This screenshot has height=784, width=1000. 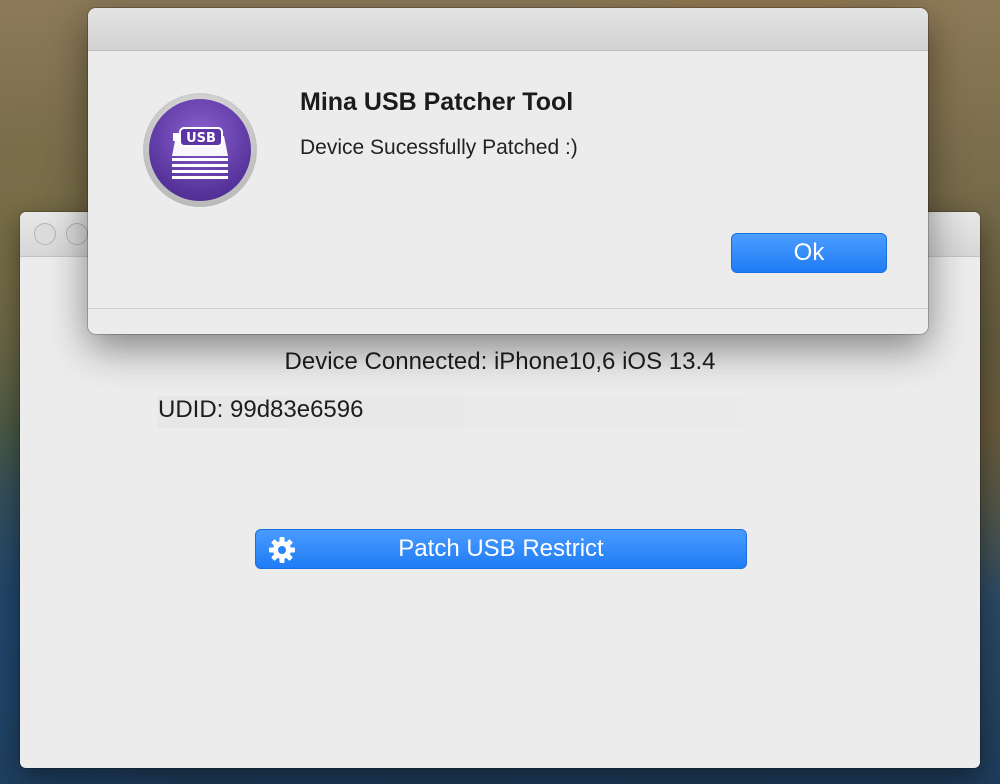 What do you see at coordinates (508, 29) in the screenshot?
I see `alert-titlebar` at bounding box center [508, 29].